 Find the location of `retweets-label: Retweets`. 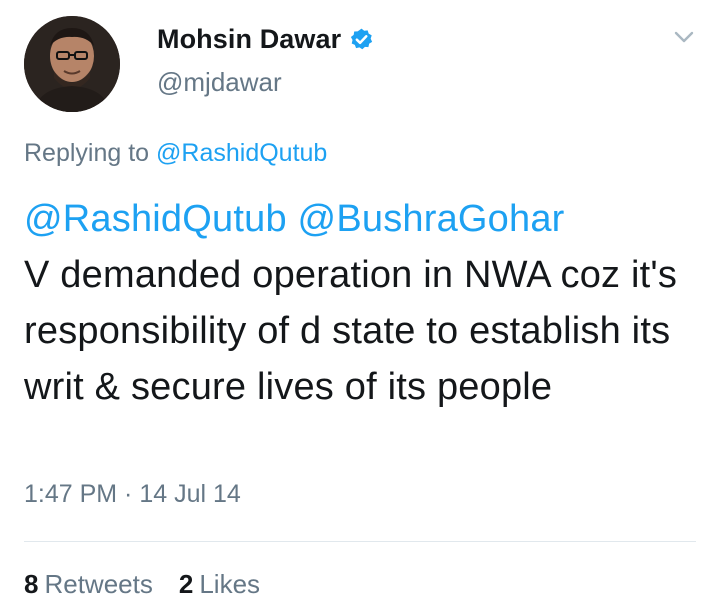

retweets-label: Retweets is located at coordinates (98, 584).